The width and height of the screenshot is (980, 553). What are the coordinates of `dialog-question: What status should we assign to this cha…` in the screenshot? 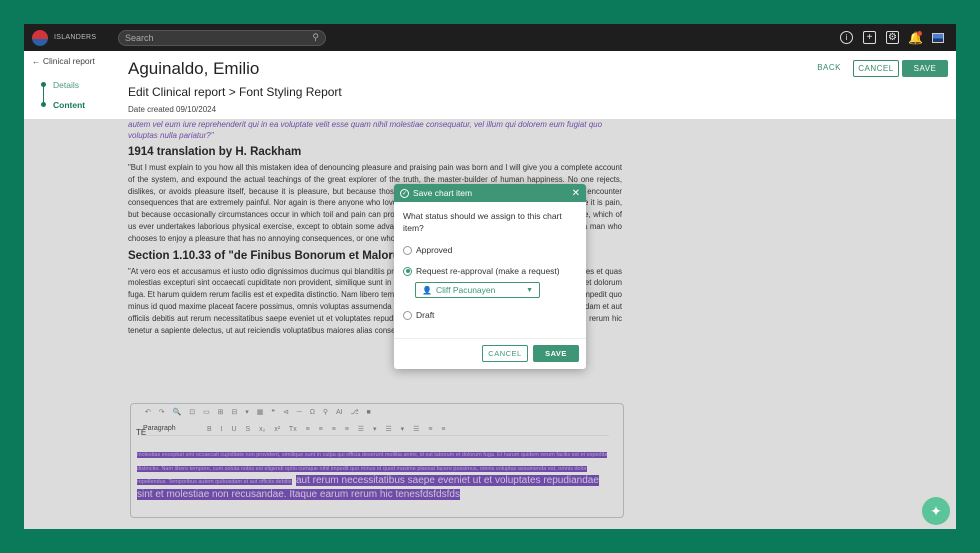 It's located at (482, 222).